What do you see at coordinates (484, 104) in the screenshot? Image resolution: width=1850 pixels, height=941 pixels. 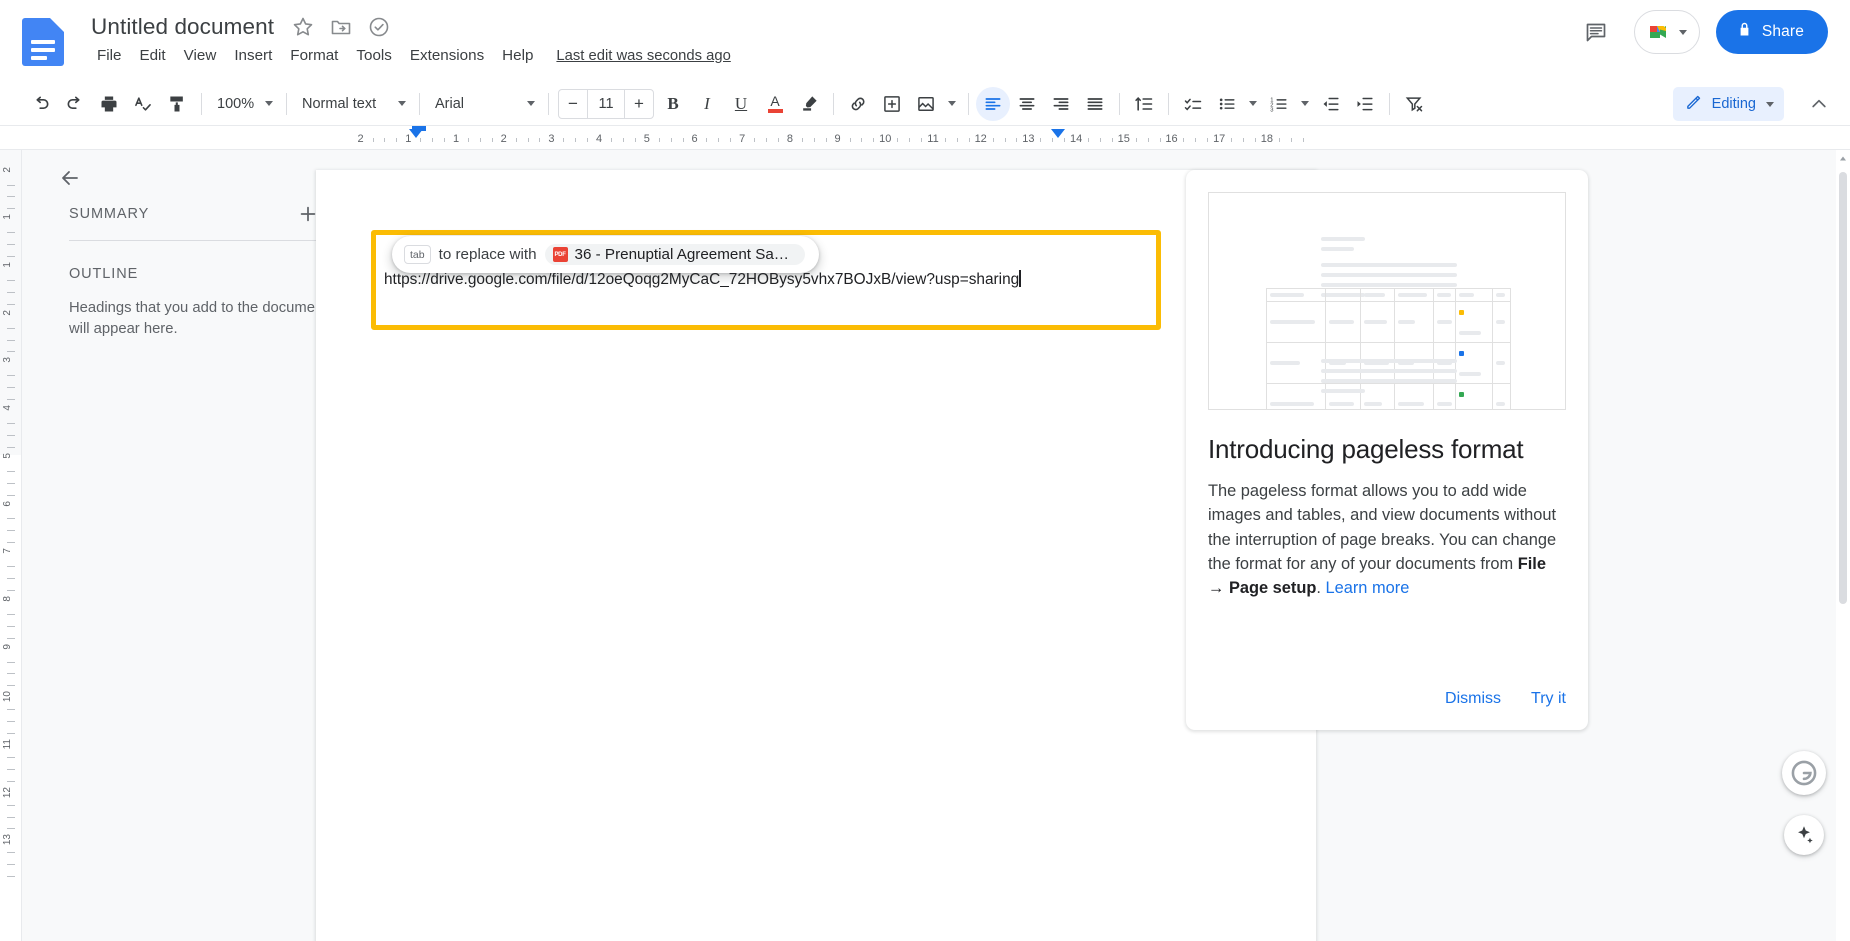 I see `font-family-select: Arial` at bounding box center [484, 104].